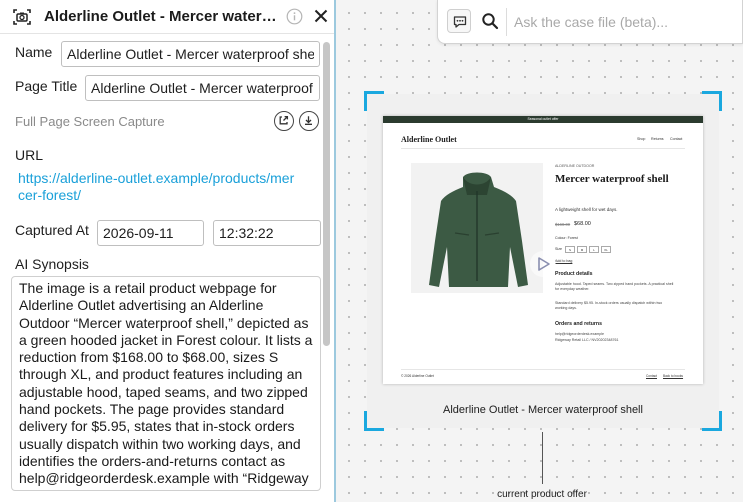  Describe the element at coordinates (506, 22) in the screenshot. I see `search-divider` at that location.